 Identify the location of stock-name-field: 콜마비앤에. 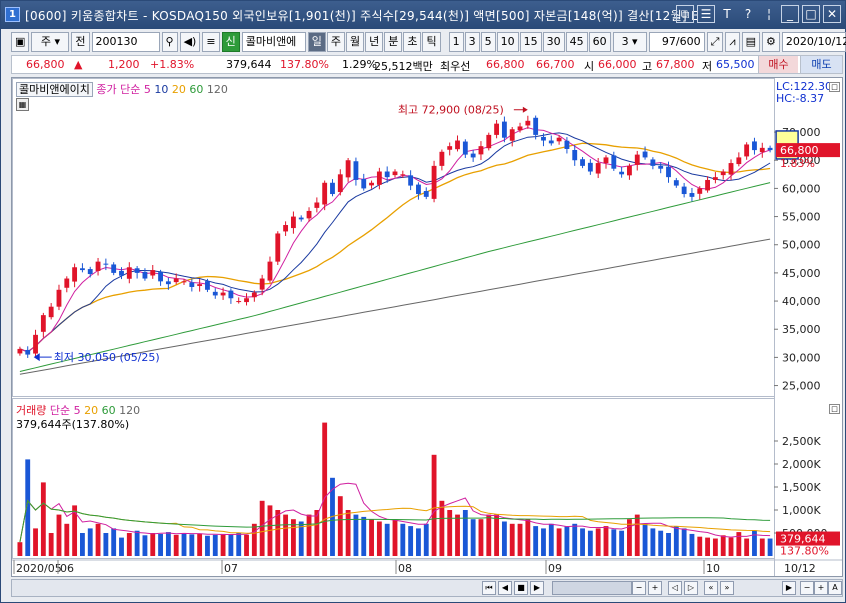
(273, 42).